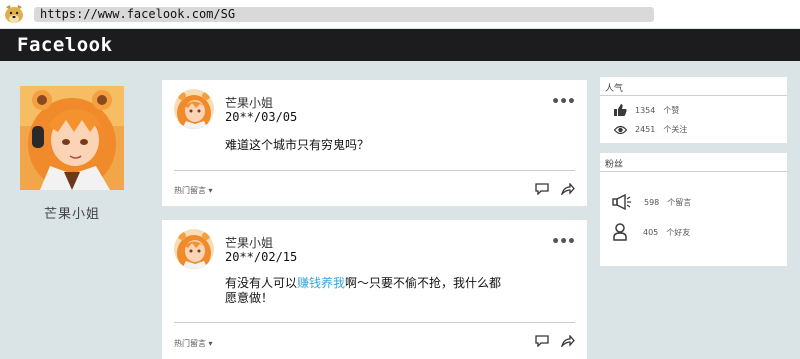 The width and height of the screenshot is (800, 359). I want to click on follows-unit: 个关注, so click(675, 129).